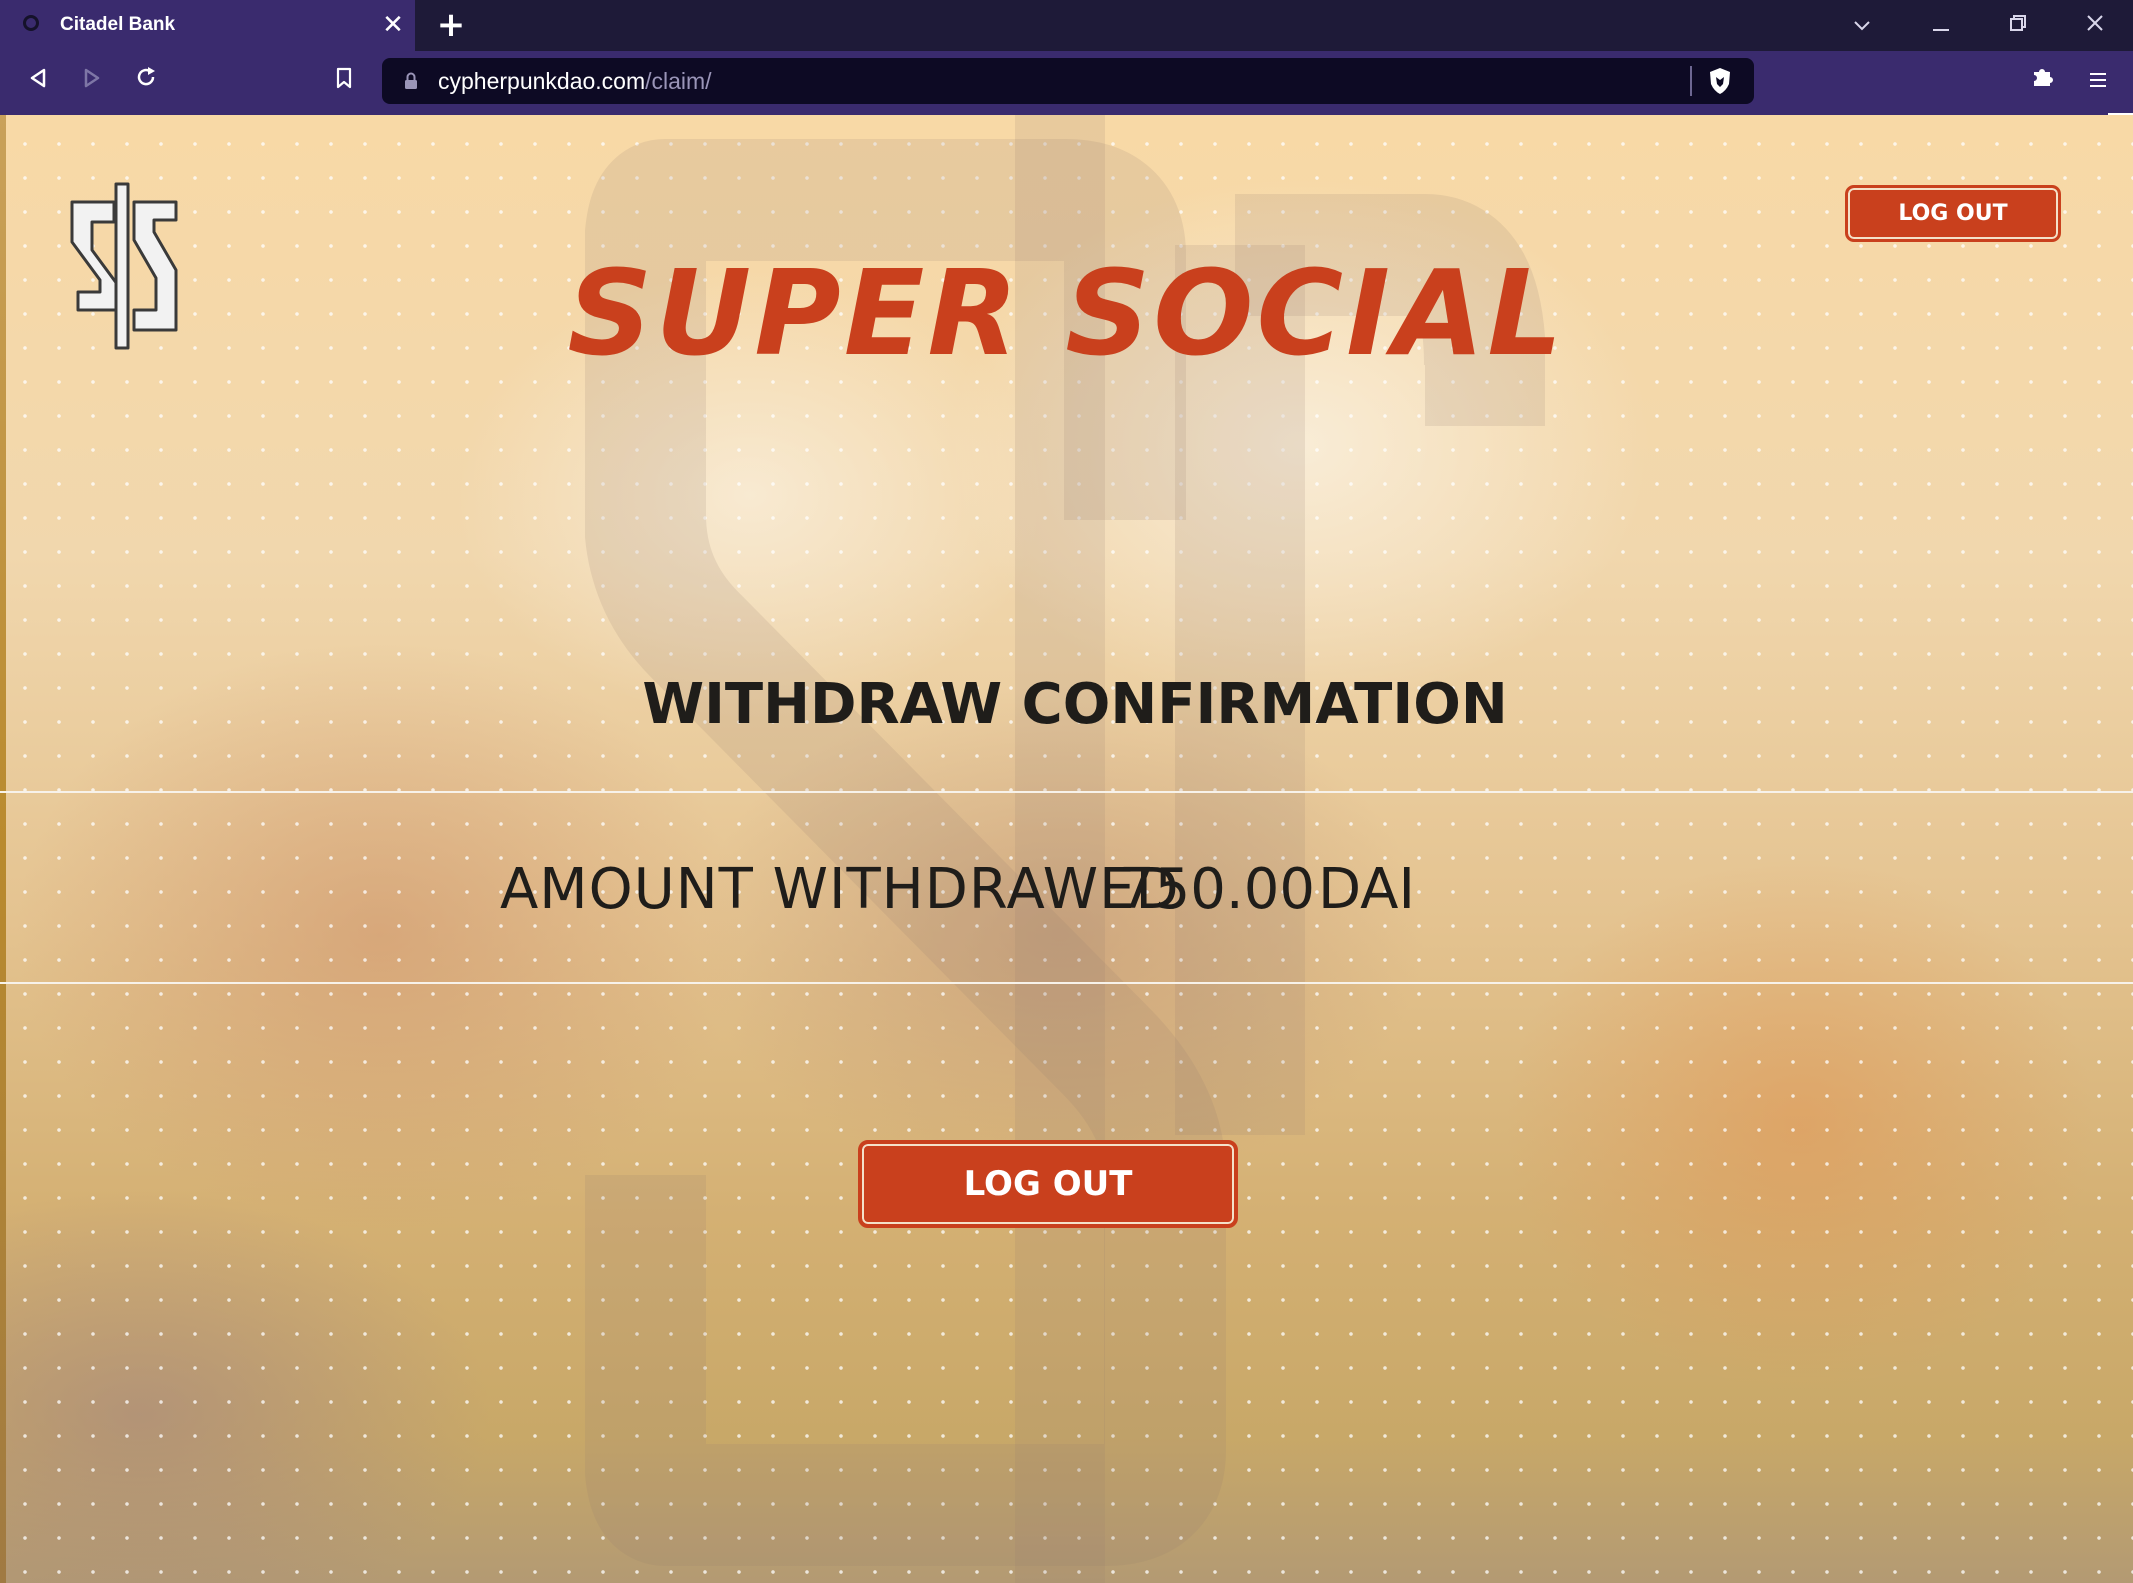 This screenshot has width=2133, height=1583. I want to click on browser-toolbar: cypherpunkdao.com/claim/, so click(1066, 83).